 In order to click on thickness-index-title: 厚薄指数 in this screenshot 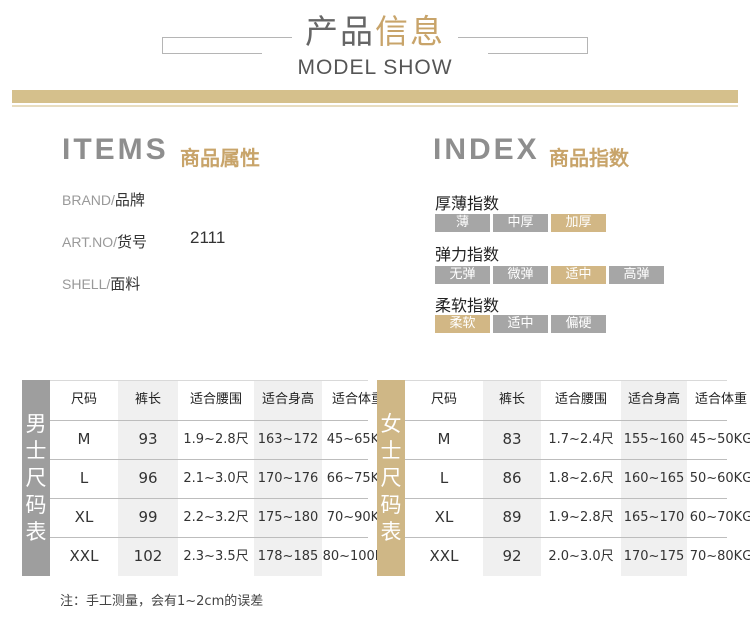, I will do `click(467, 203)`.